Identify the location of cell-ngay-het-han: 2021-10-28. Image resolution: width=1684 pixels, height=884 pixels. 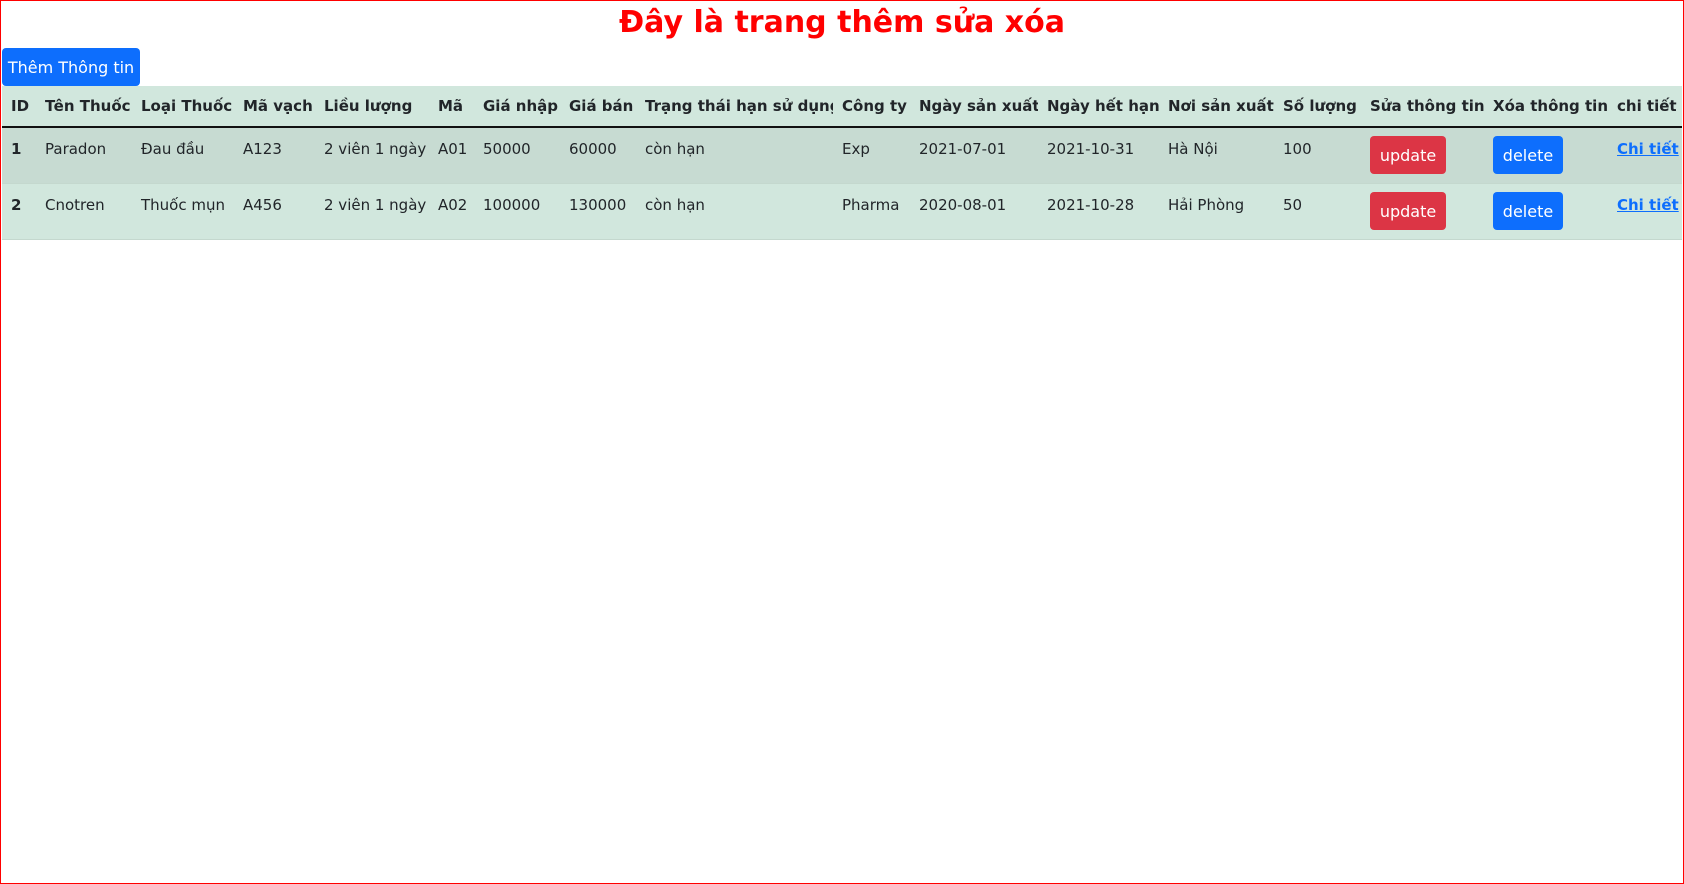
(1098, 211).